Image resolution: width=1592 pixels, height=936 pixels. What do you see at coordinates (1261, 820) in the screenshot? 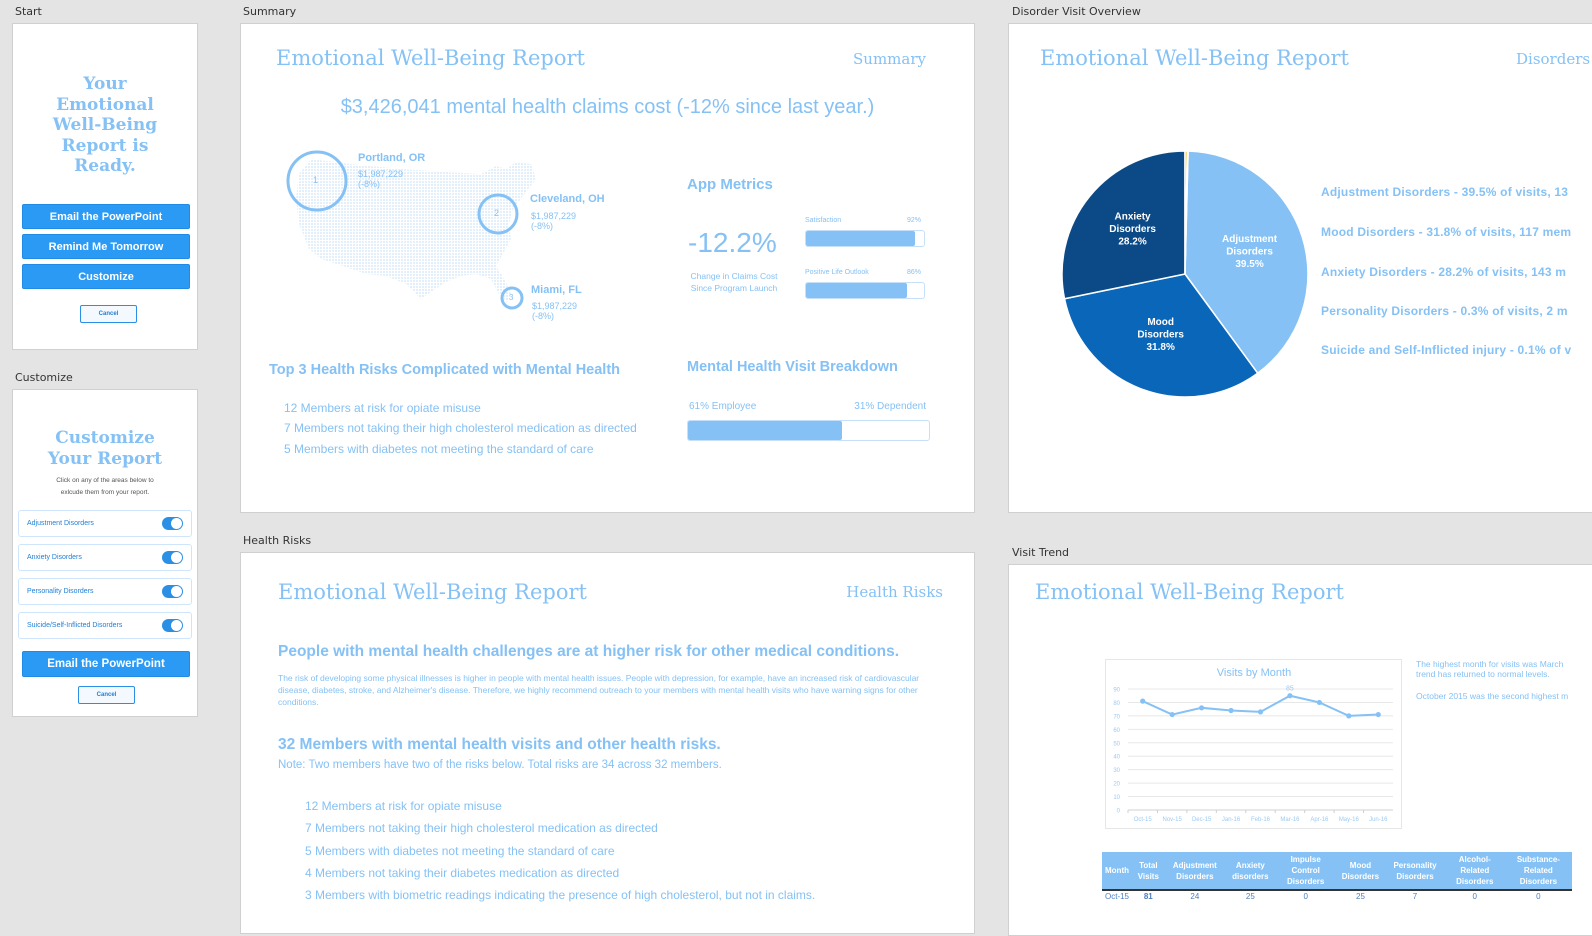
I see `x-tick-label: Feb-16` at bounding box center [1261, 820].